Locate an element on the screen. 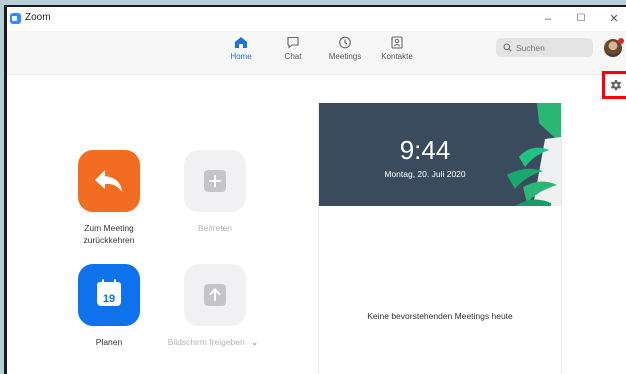 The height and width of the screenshot is (374, 626). share-screen-label-text: Bildschirm freigeben is located at coordinates (206, 342).